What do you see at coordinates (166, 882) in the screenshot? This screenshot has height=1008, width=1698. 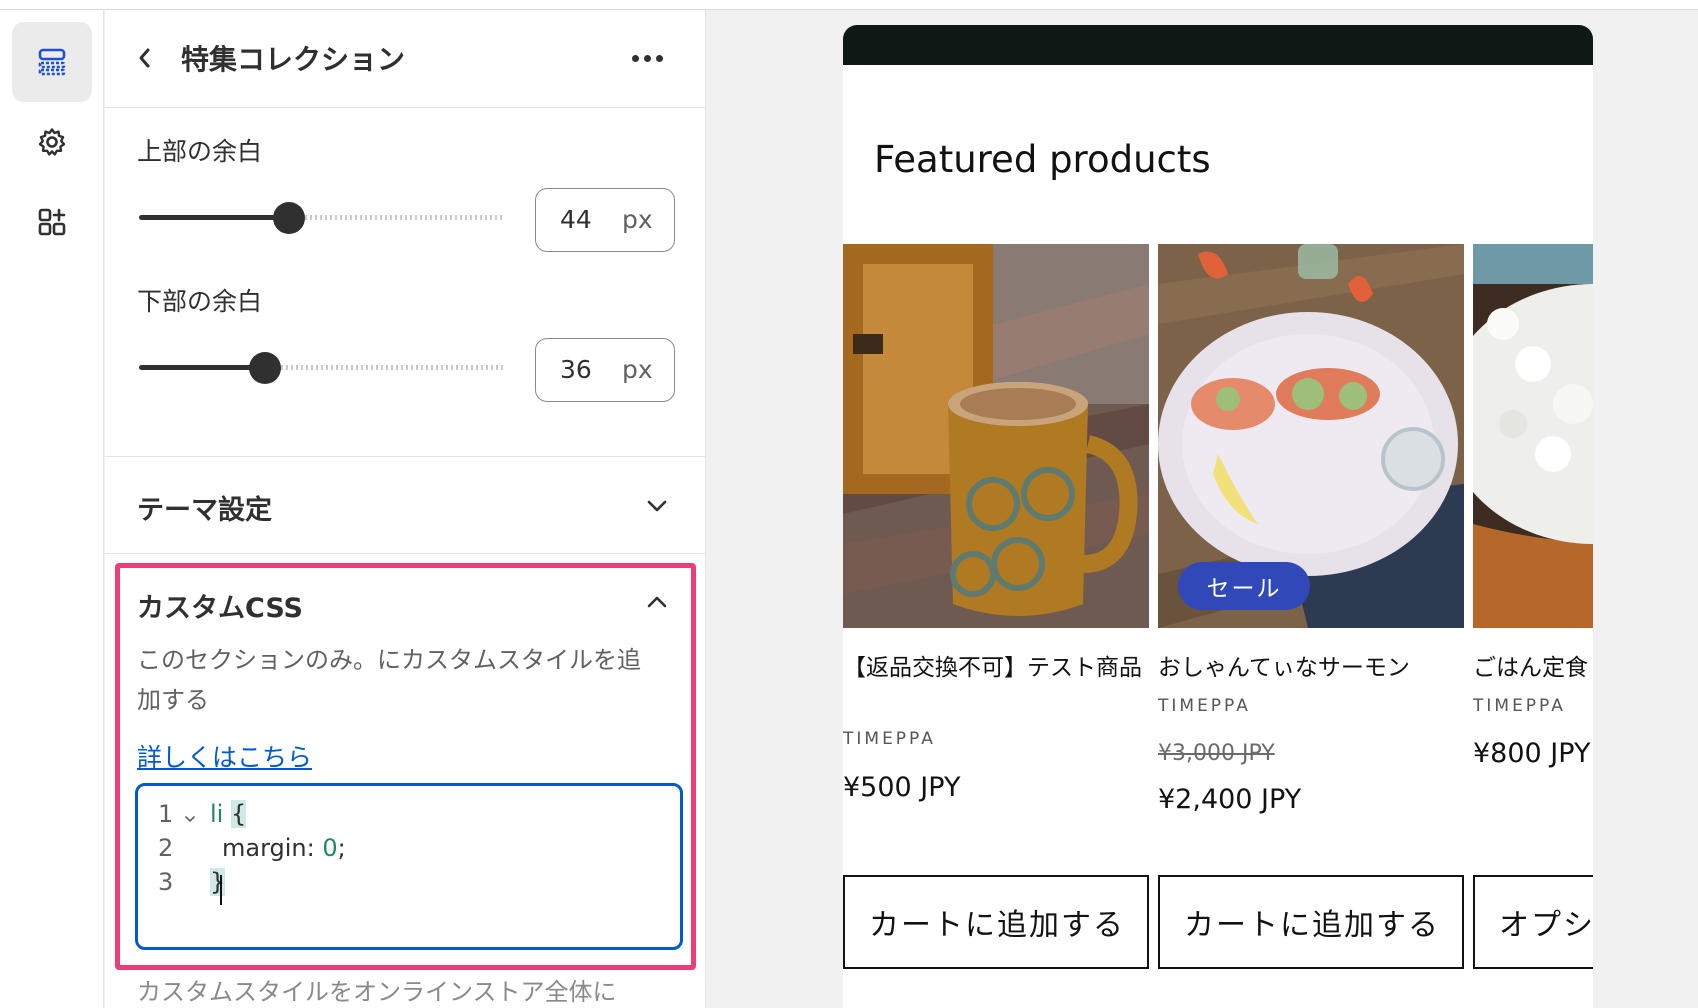 I see `line-number: 3` at bounding box center [166, 882].